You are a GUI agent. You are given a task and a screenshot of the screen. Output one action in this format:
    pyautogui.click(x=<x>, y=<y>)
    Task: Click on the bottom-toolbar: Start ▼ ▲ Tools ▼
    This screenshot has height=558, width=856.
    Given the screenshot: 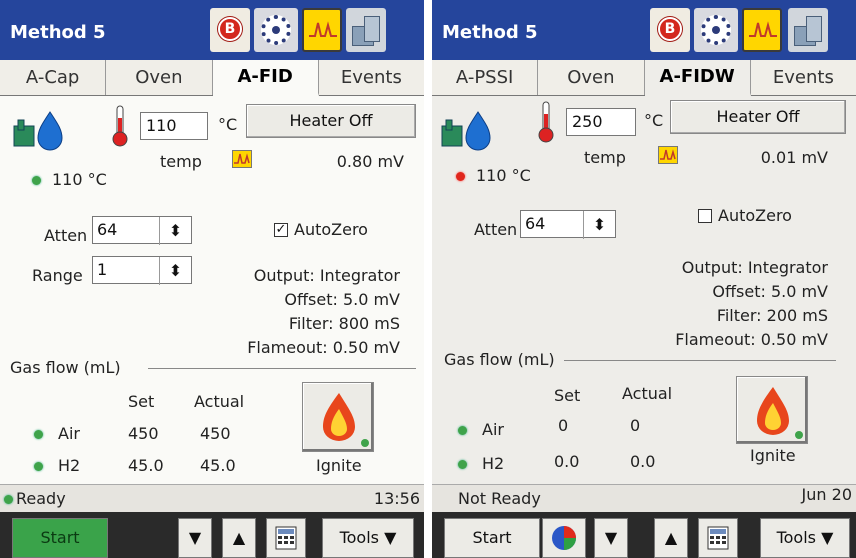 What is the action you would take?
    pyautogui.click(x=644, y=535)
    